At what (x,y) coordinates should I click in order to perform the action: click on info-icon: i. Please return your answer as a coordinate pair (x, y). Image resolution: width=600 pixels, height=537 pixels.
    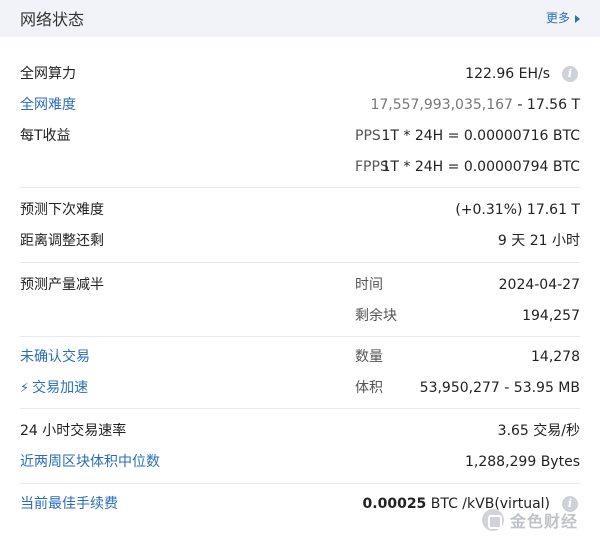
    Looking at the image, I should click on (570, 74).